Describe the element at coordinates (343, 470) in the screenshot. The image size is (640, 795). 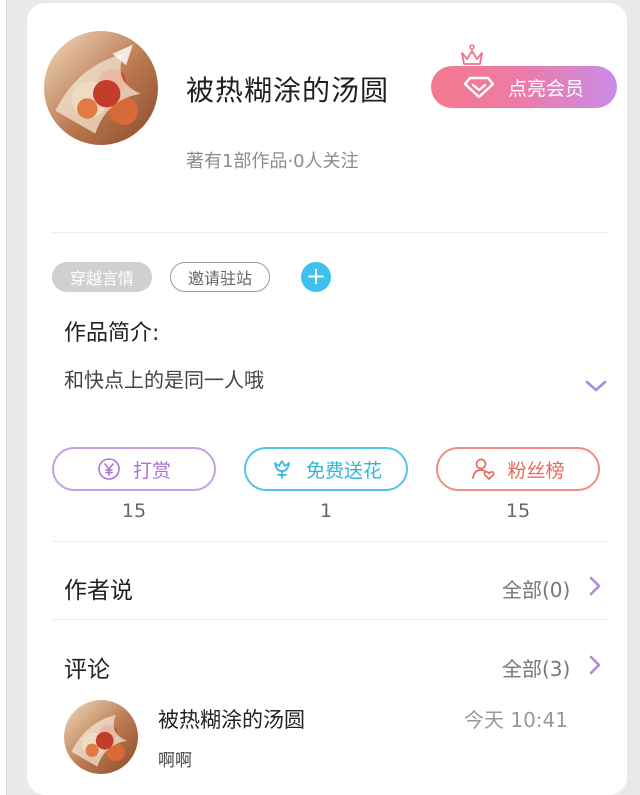
I see `send-flower-label: 免费送花` at that location.